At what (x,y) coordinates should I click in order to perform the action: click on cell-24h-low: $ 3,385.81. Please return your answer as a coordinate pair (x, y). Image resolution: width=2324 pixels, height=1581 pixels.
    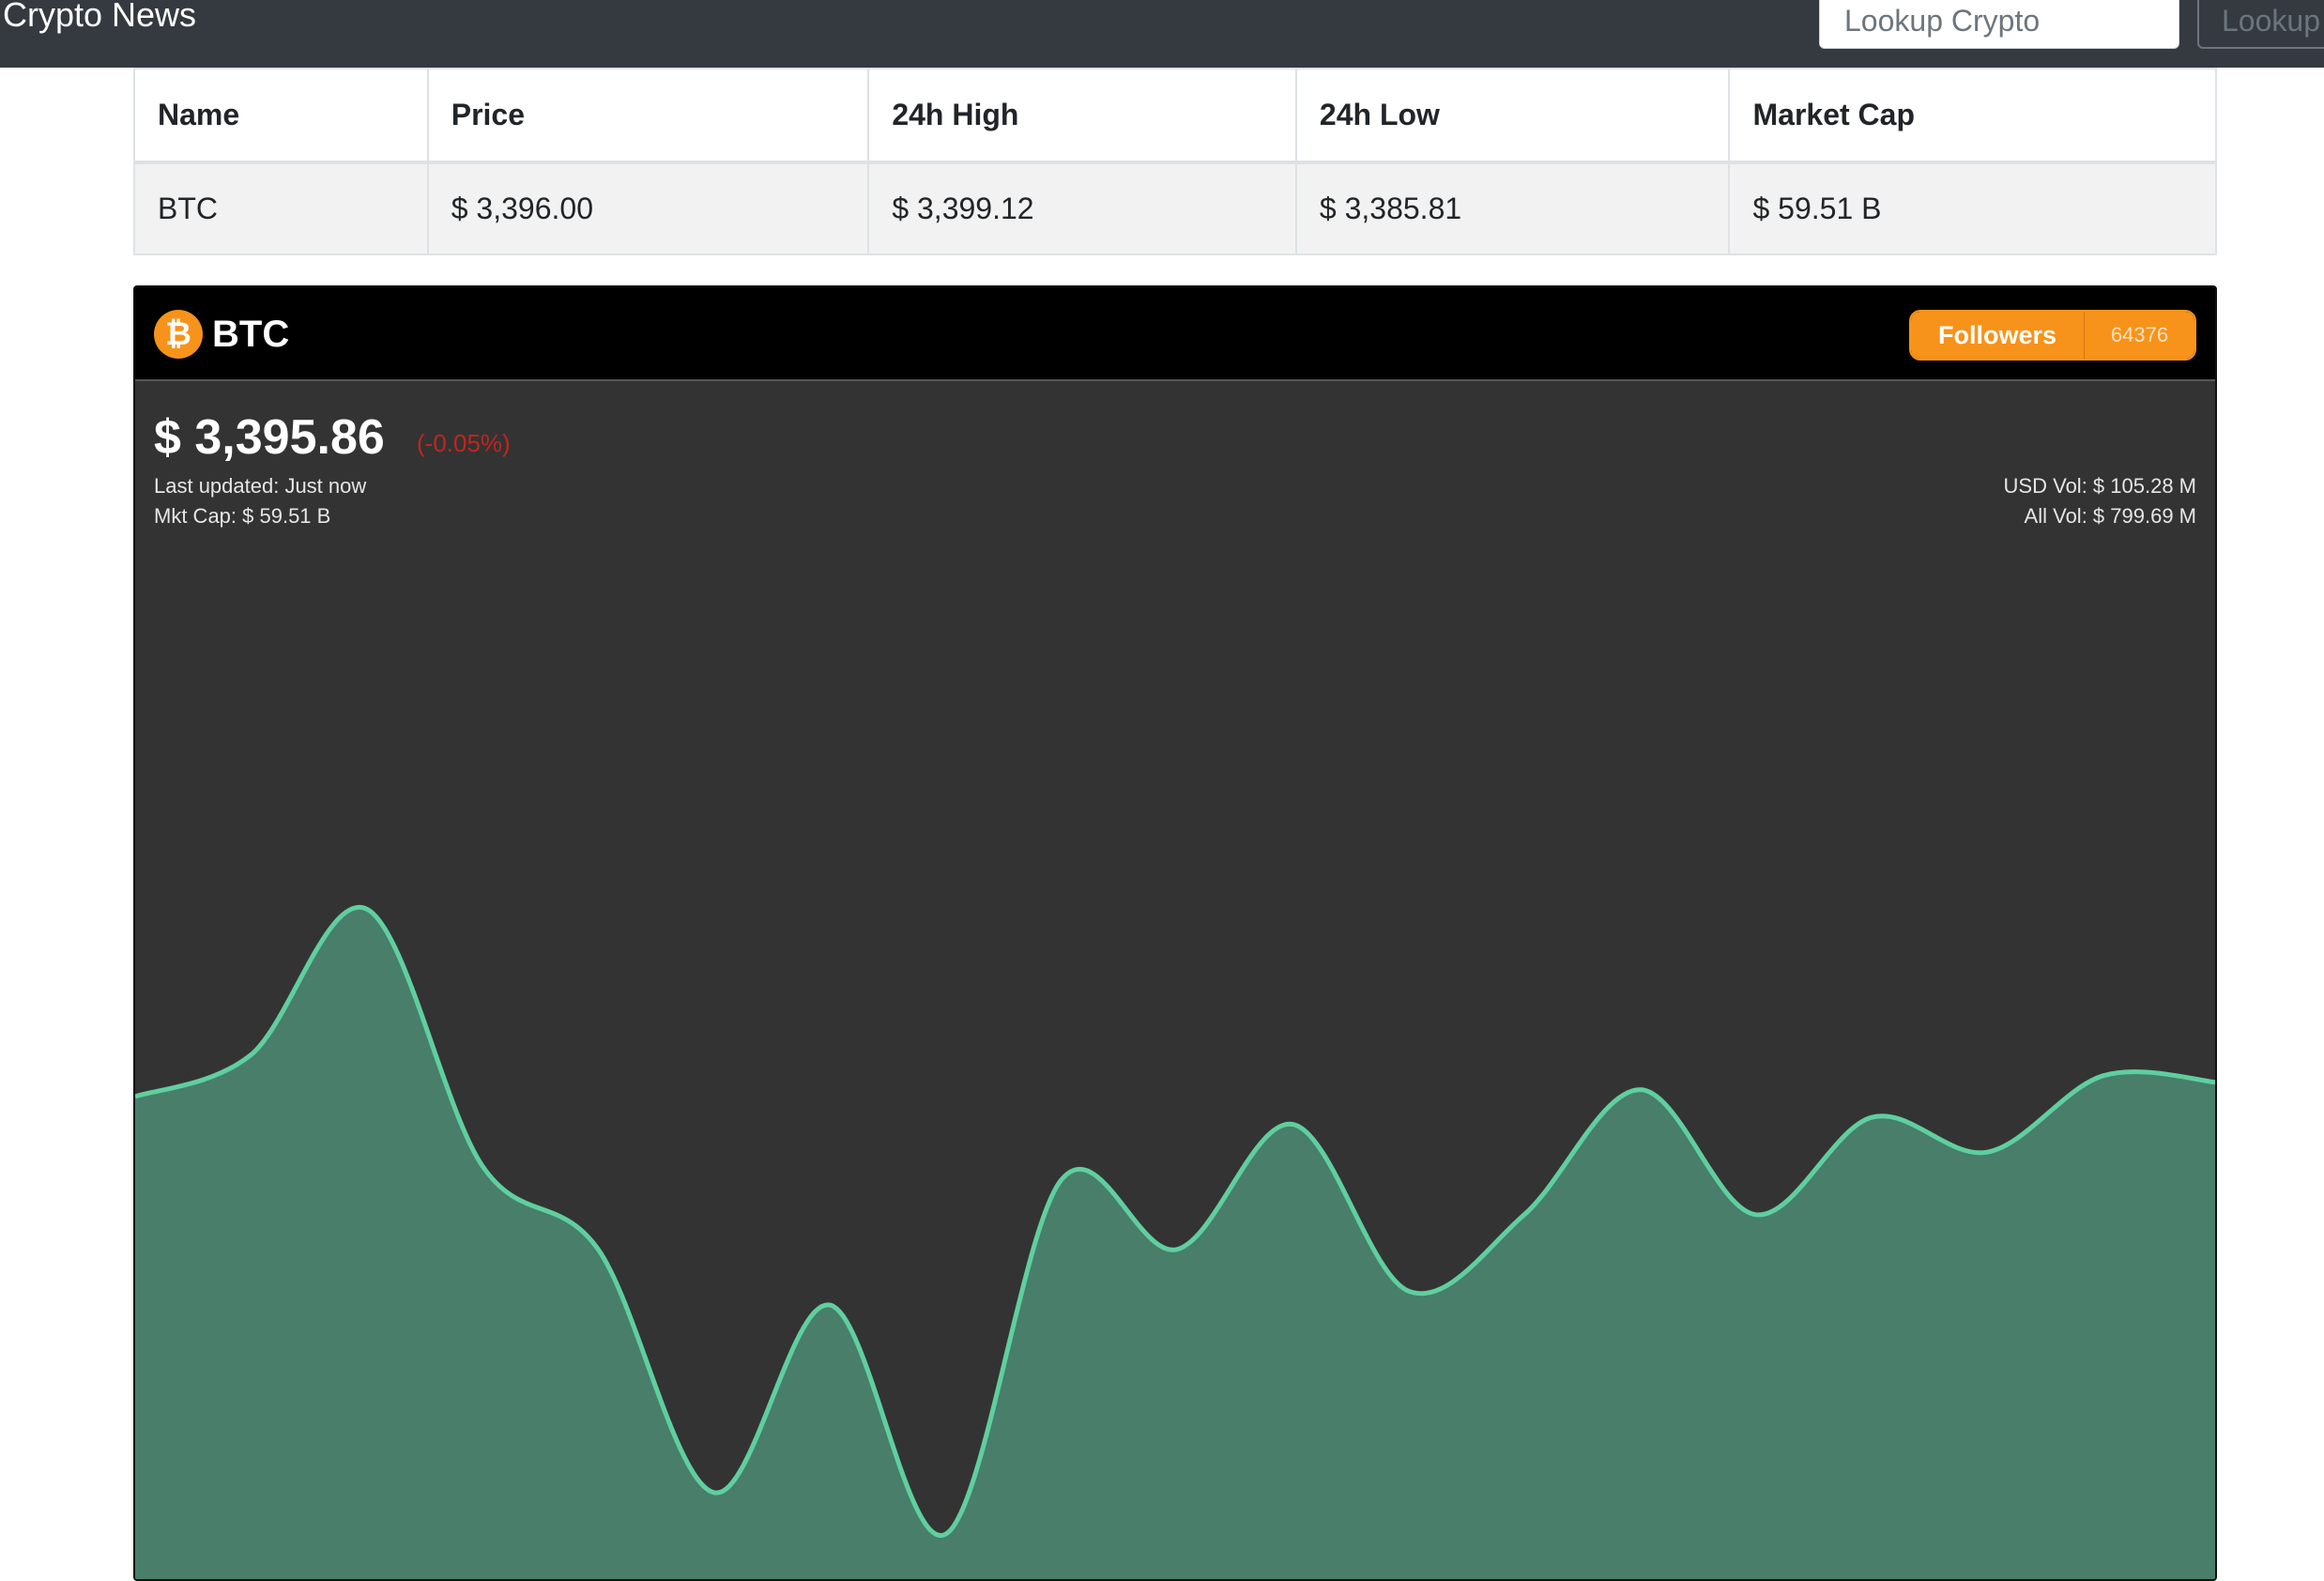
    Looking at the image, I should click on (1512, 208).